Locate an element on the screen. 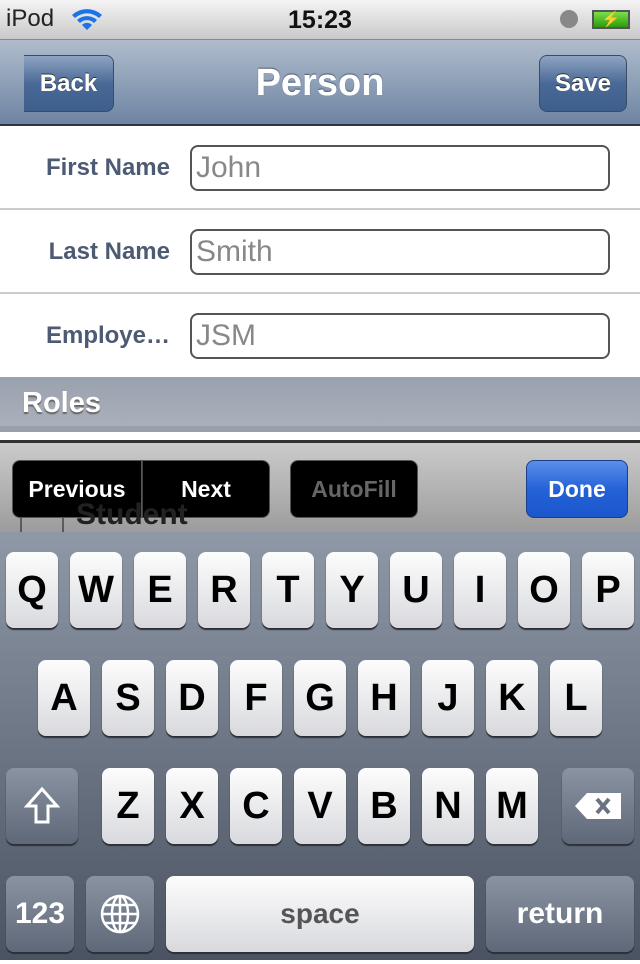 Image resolution: width=640 pixels, height=964 pixels. key-o: O is located at coordinates (544, 590).